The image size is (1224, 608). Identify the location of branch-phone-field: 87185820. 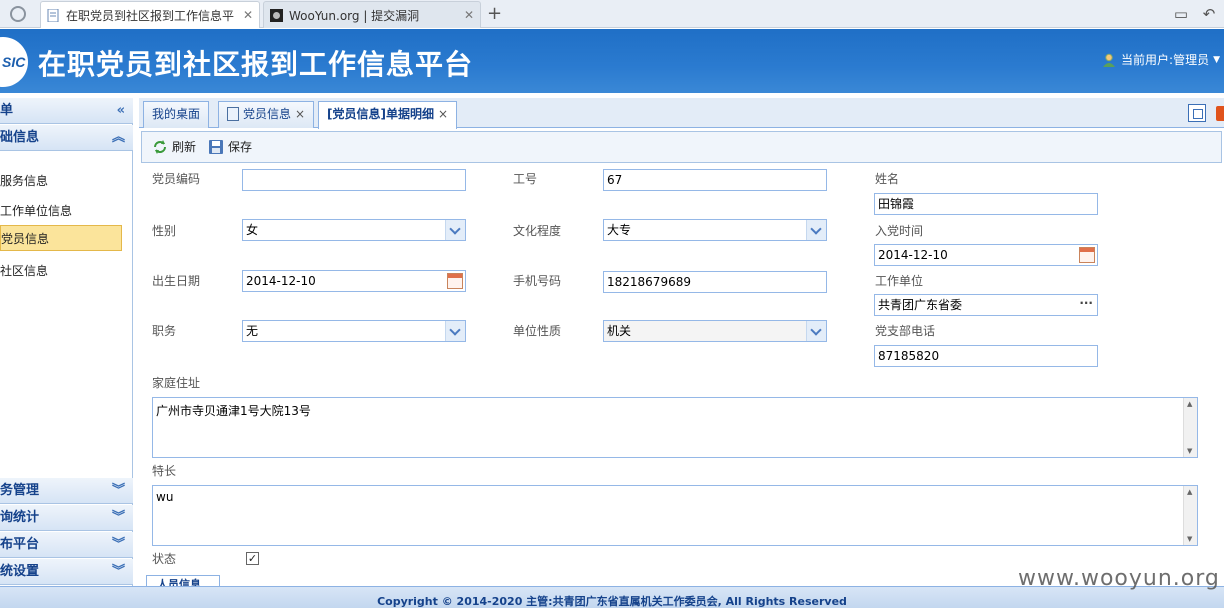
(986, 356).